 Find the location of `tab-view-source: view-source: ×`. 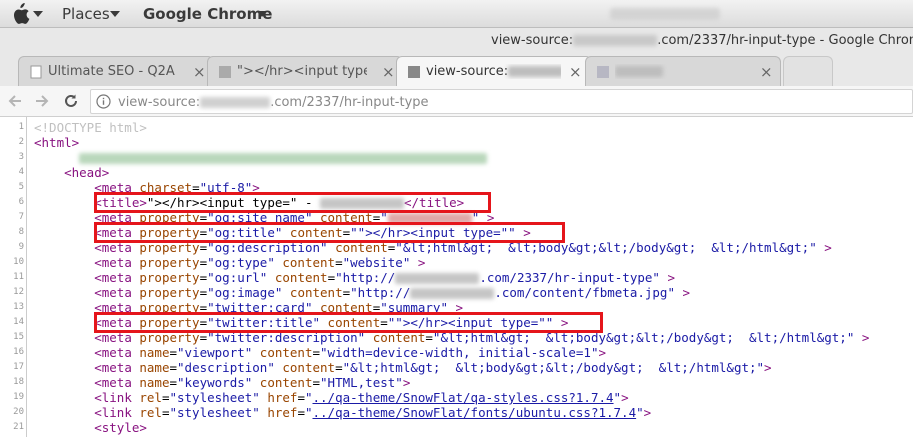

tab-view-source: view-source: × is located at coordinates (494, 71).